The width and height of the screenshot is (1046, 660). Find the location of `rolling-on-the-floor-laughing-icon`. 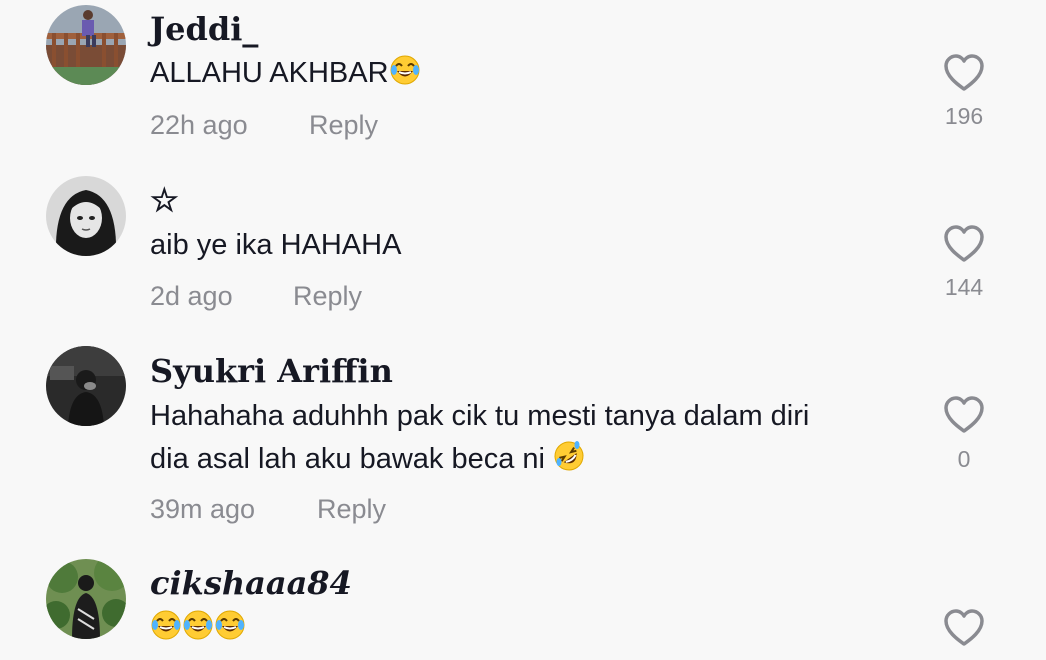

rolling-on-the-floor-laughing-icon is located at coordinates (569, 456).